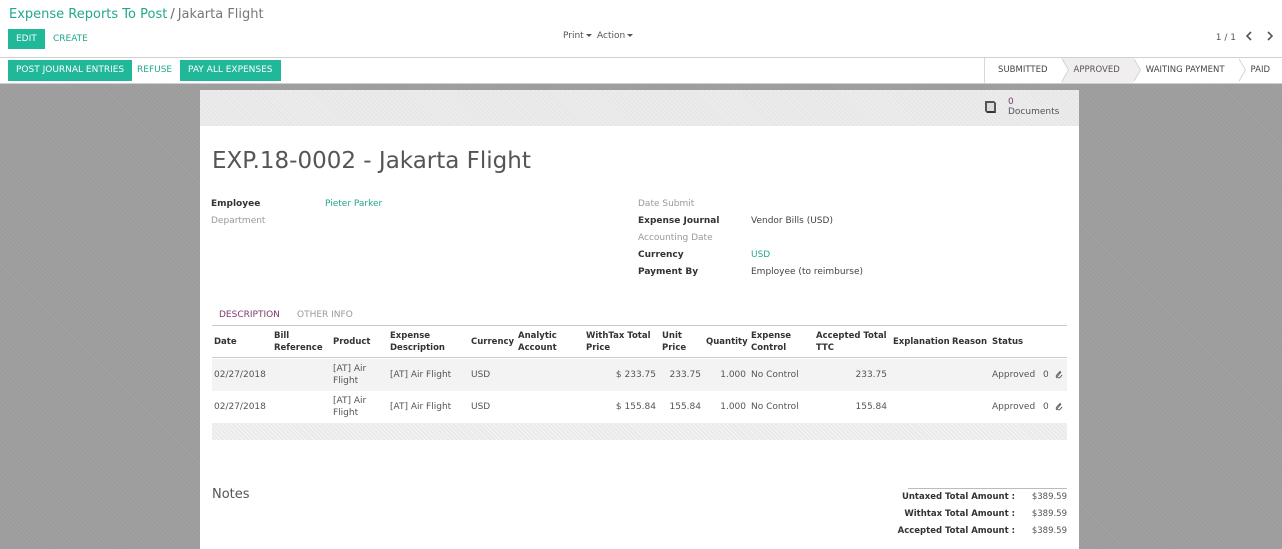  I want to click on book-icon, so click(989, 106).